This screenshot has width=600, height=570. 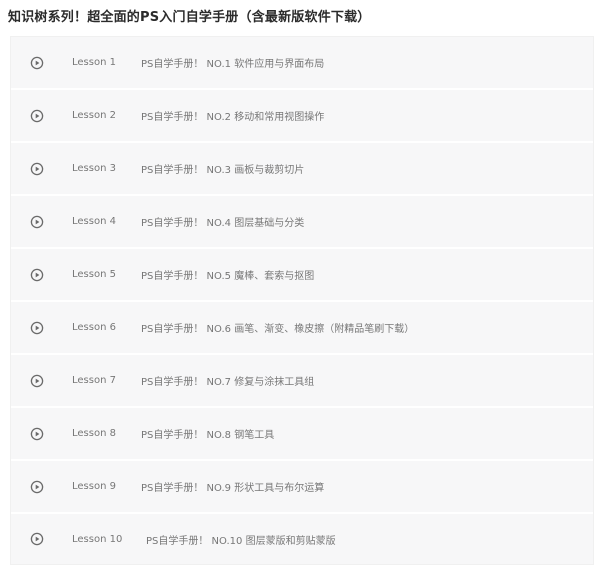 I want to click on lesson-number: Lesson 7, so click(x=94, y=380).